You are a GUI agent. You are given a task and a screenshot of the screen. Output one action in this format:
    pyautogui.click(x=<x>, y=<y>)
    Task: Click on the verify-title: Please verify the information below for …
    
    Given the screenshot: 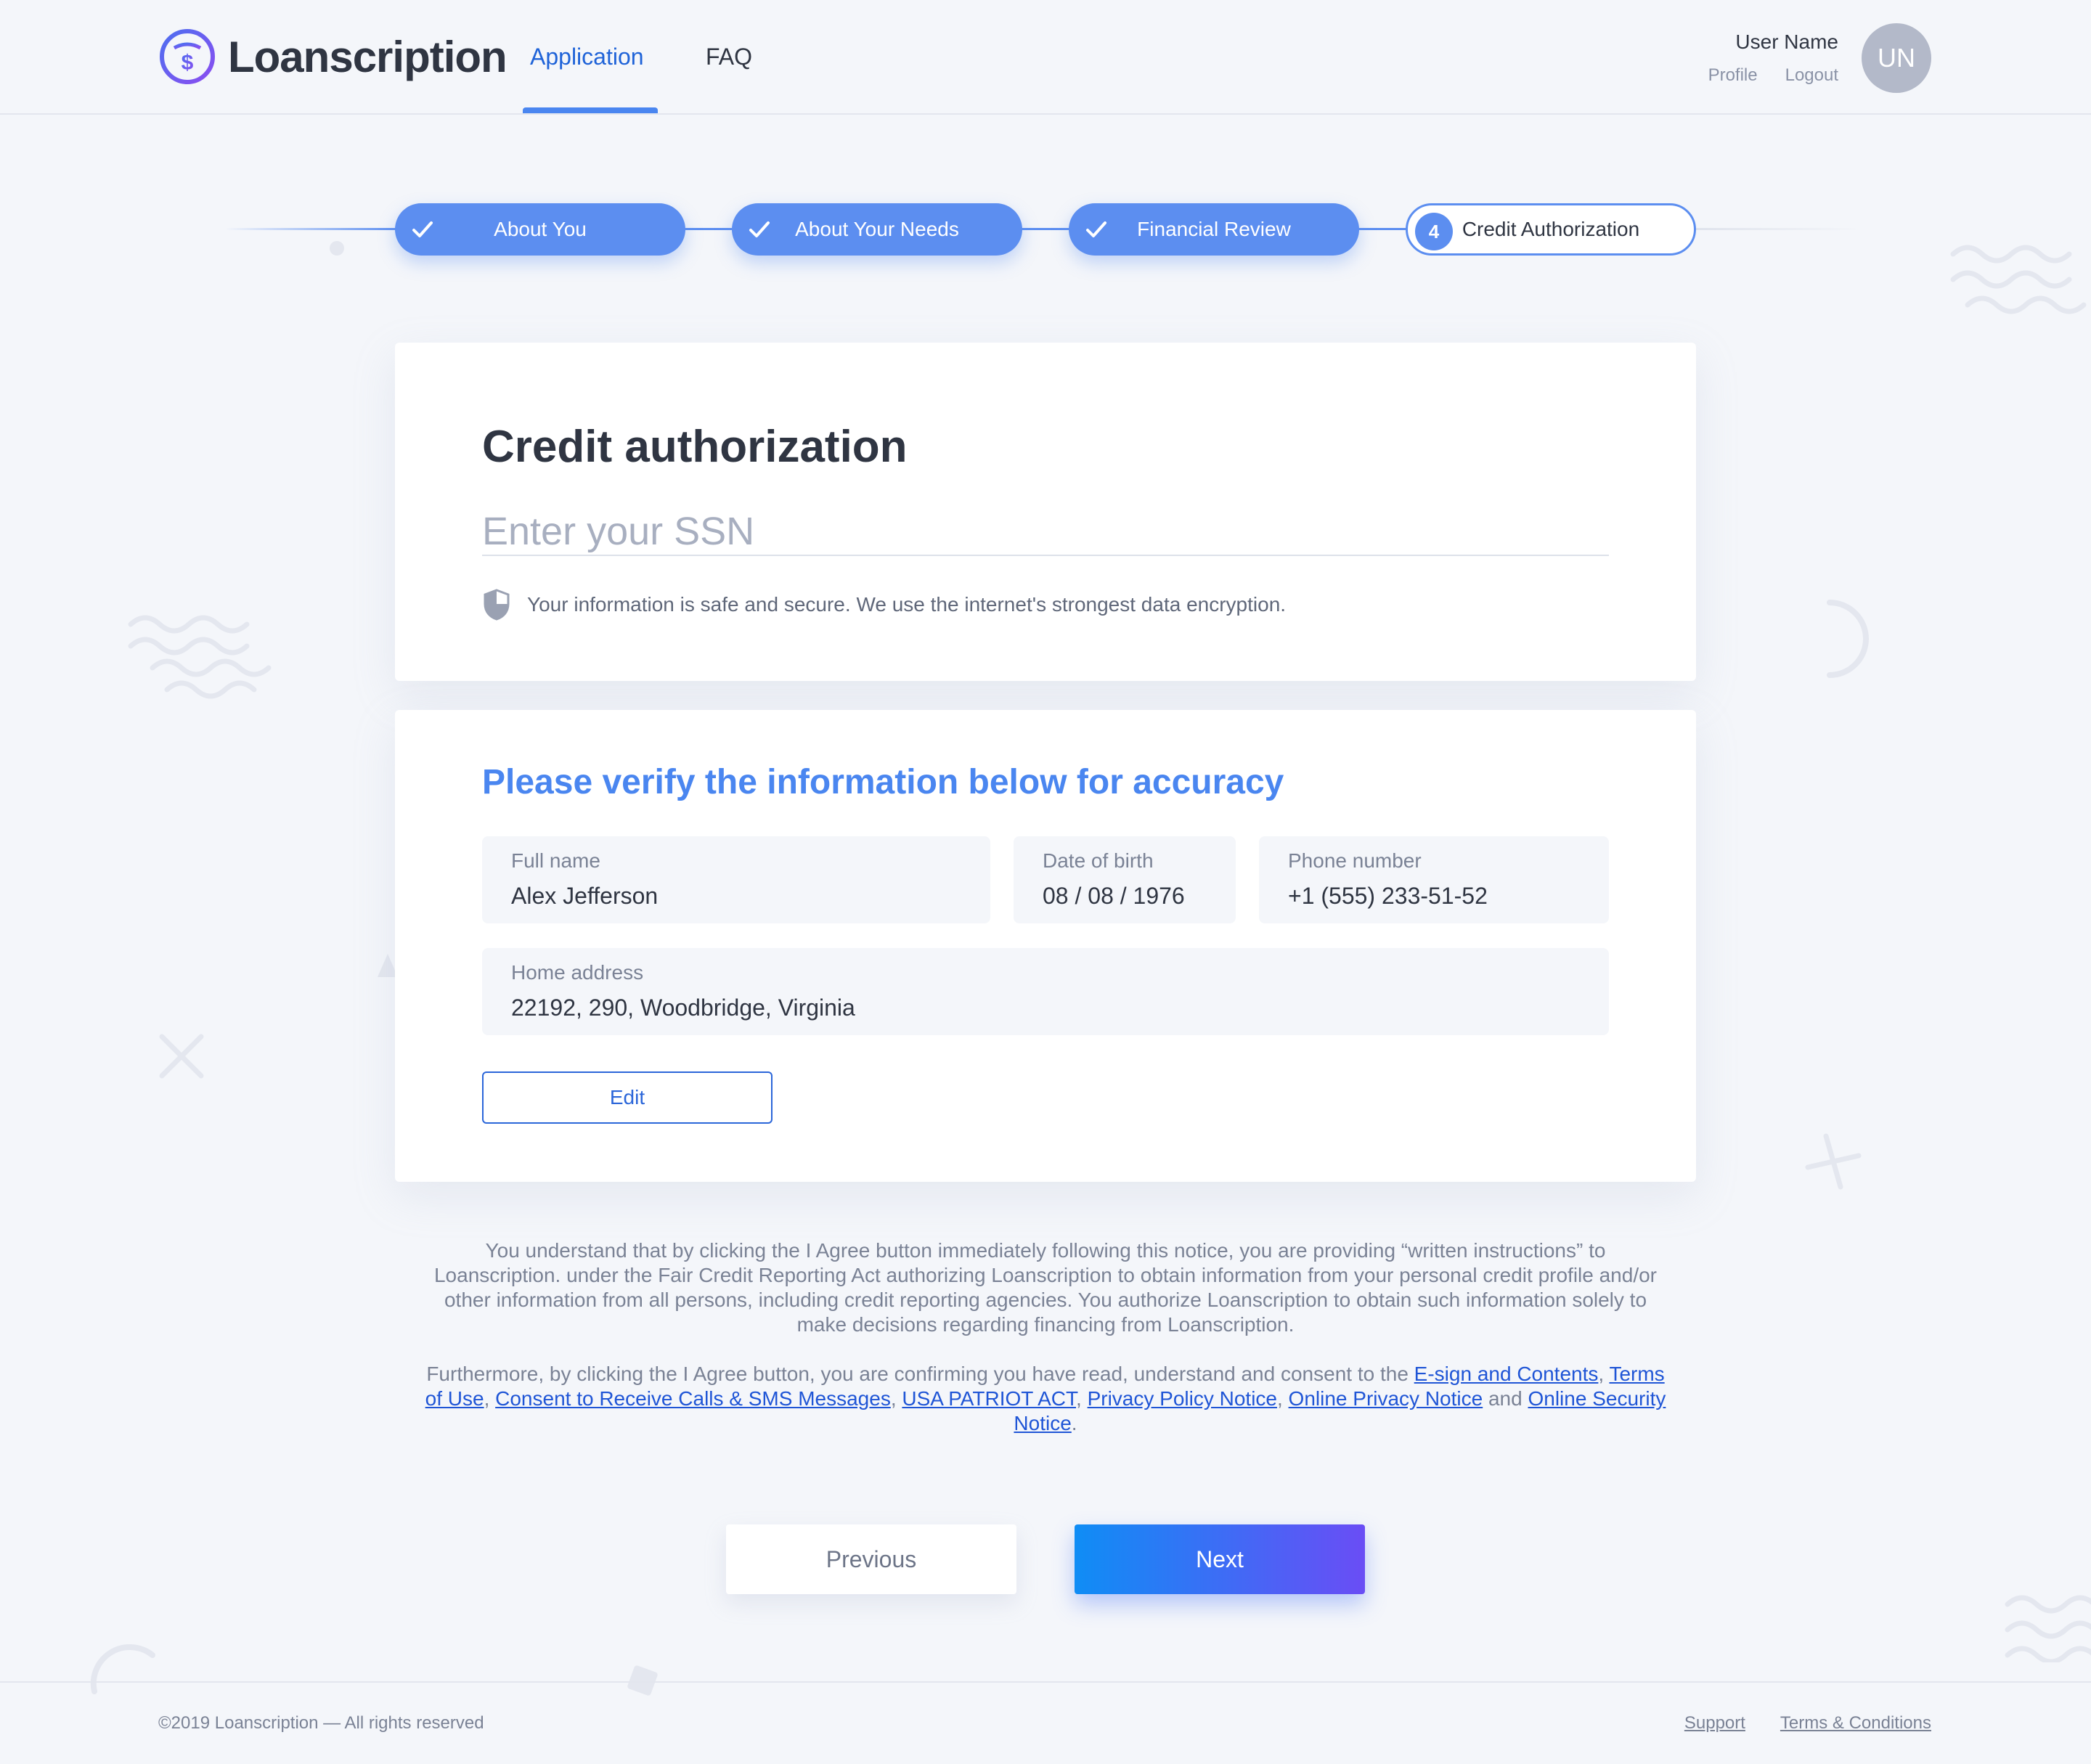 What is the action you would take?
    pyautogui.click(x=883, y=782)
    